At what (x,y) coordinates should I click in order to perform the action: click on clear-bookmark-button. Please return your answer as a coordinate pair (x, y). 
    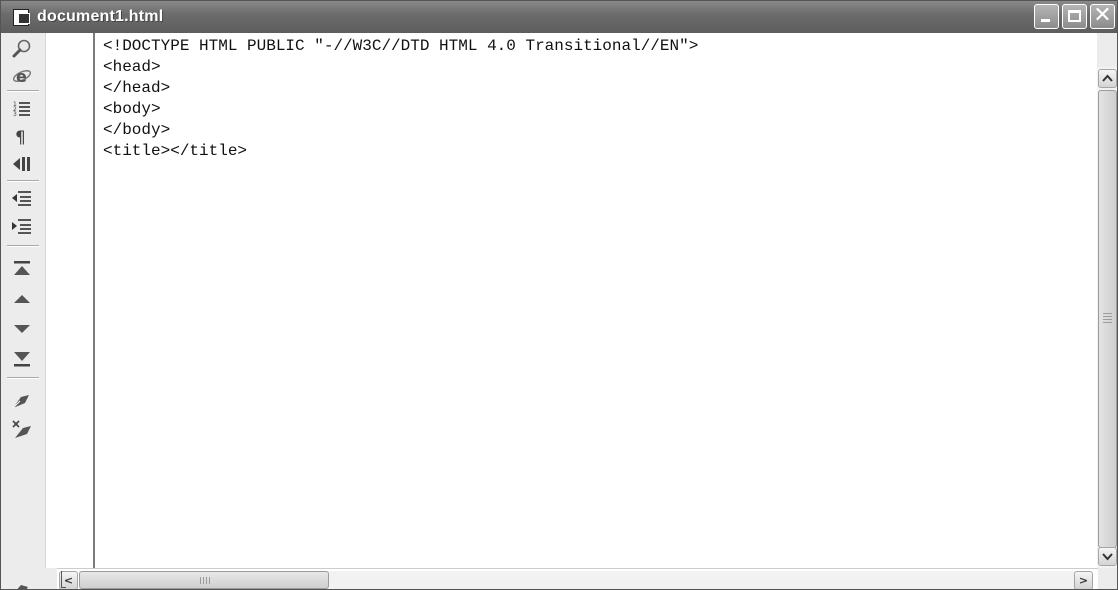
    Looking at the image, I should click on (22, 429).